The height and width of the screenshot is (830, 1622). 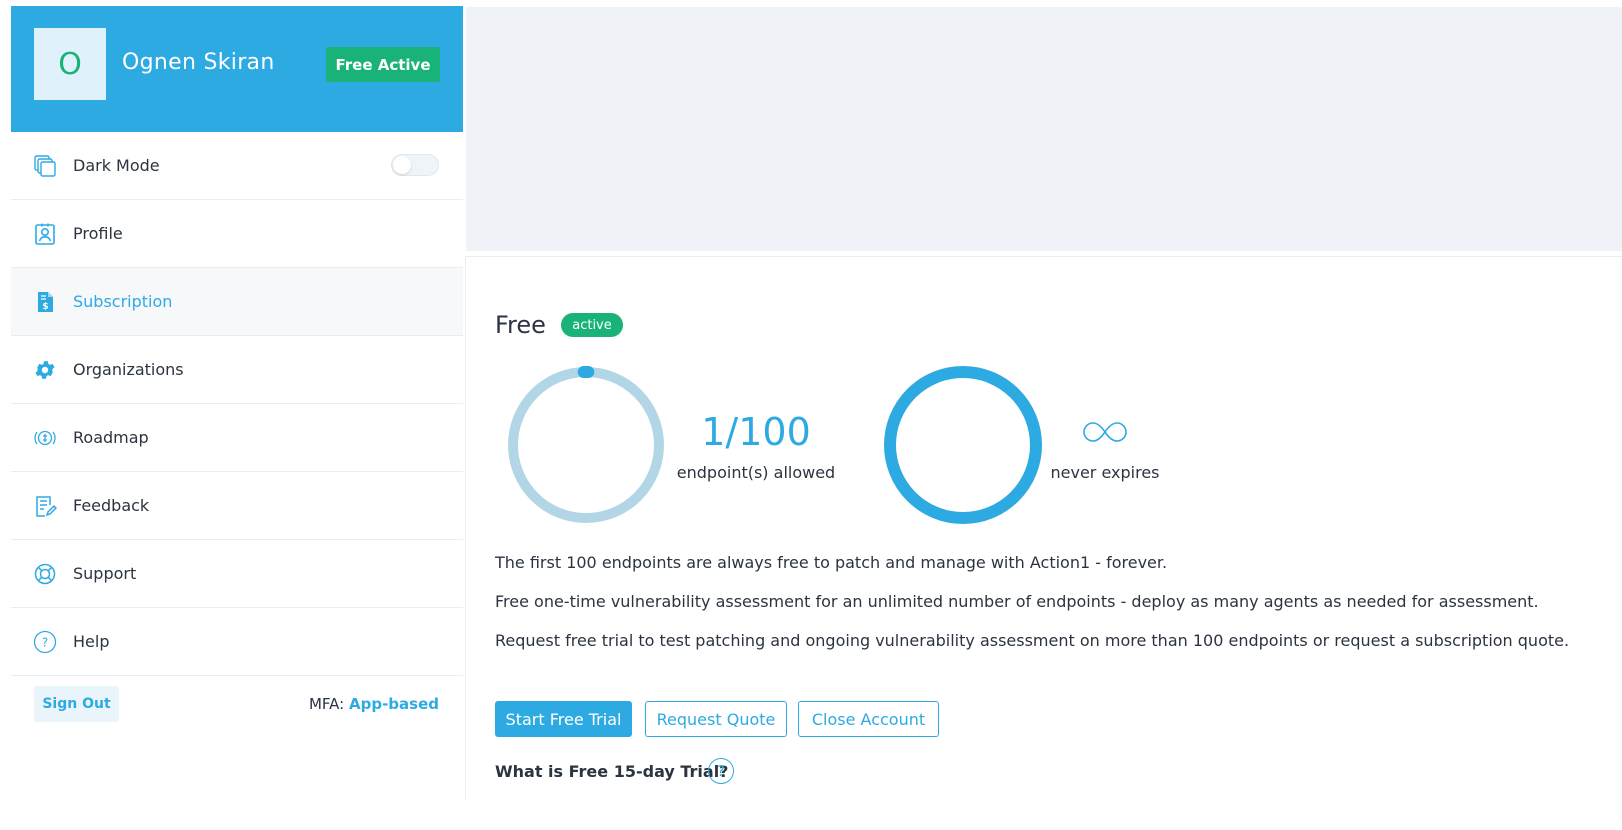 I want to click on help-icon: ?, so click(x=45, y=642).